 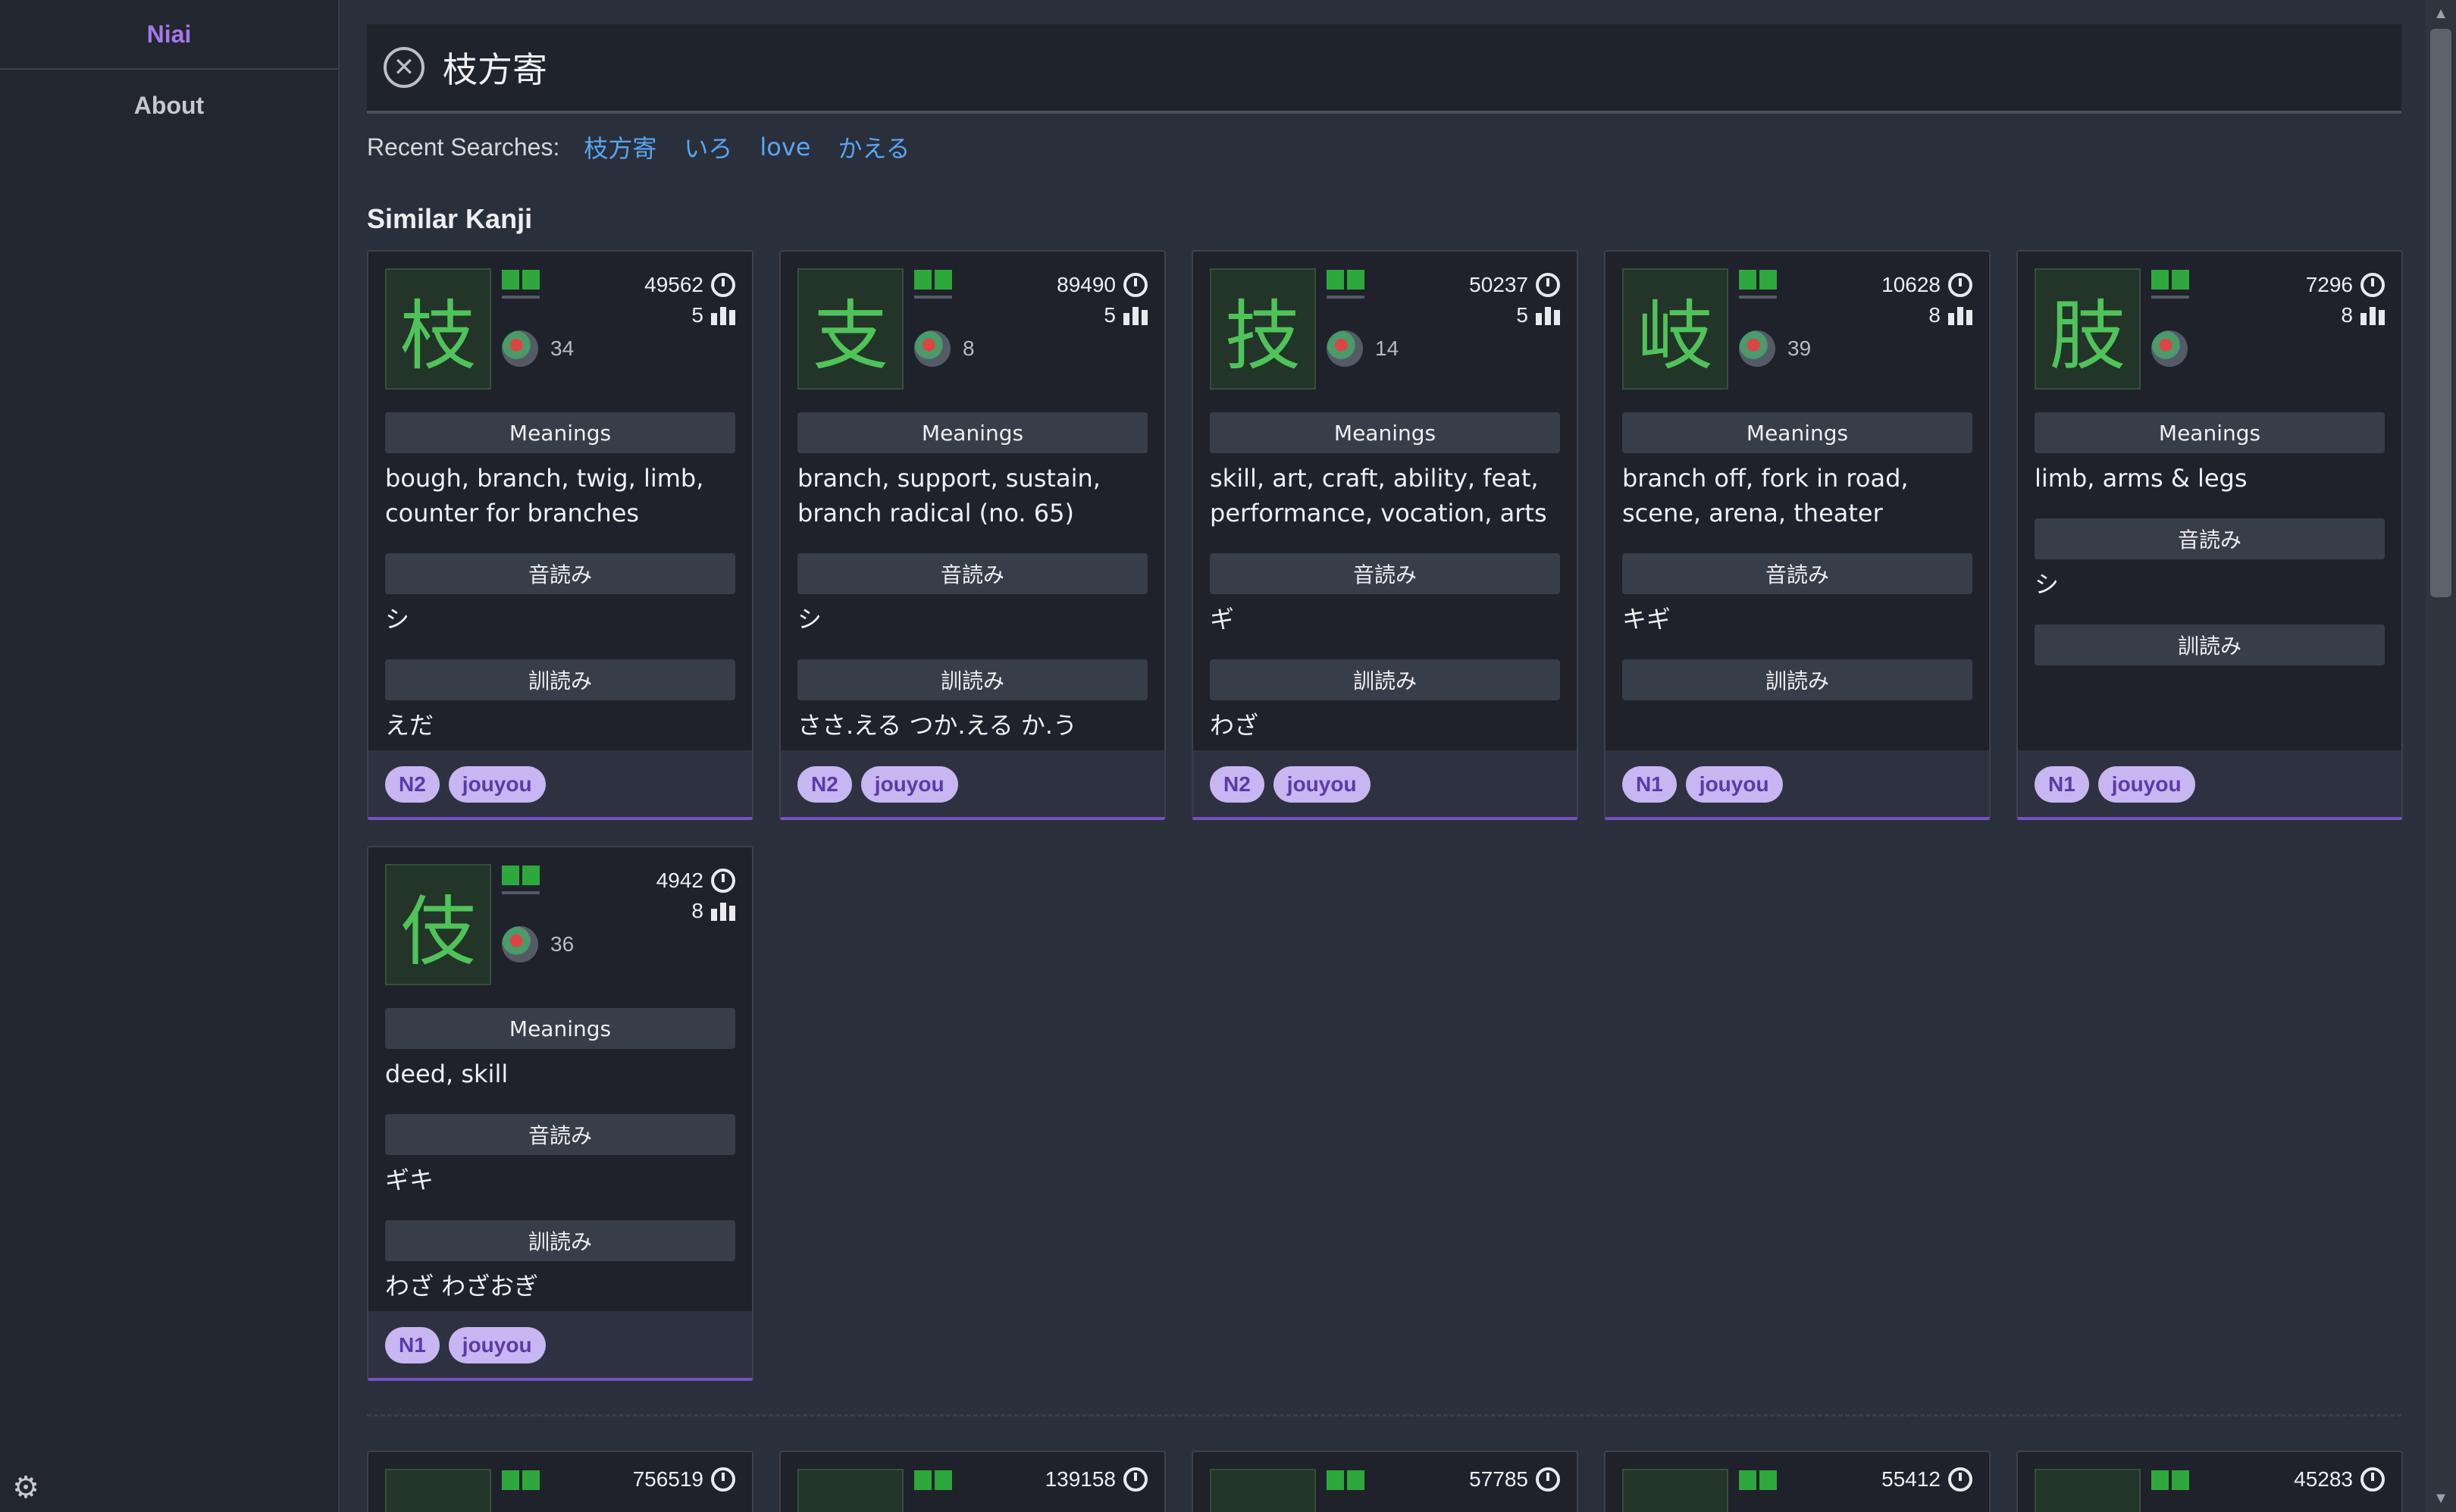 What do you see at coordinates (667, 1479) in the screenshot?
I see `frequency-value: 756519` at bounding box center [667, 1479].